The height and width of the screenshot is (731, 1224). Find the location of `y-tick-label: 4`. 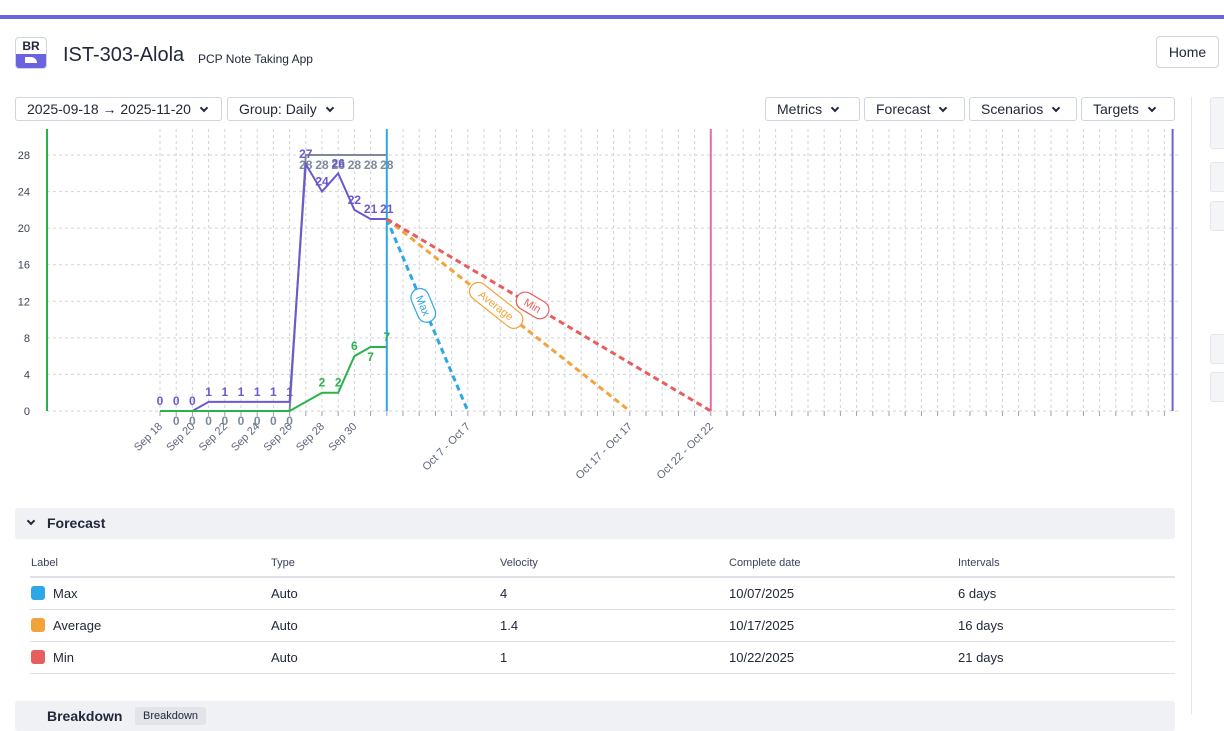

y-tick-label: 4 is located at coordinates (27, 375).